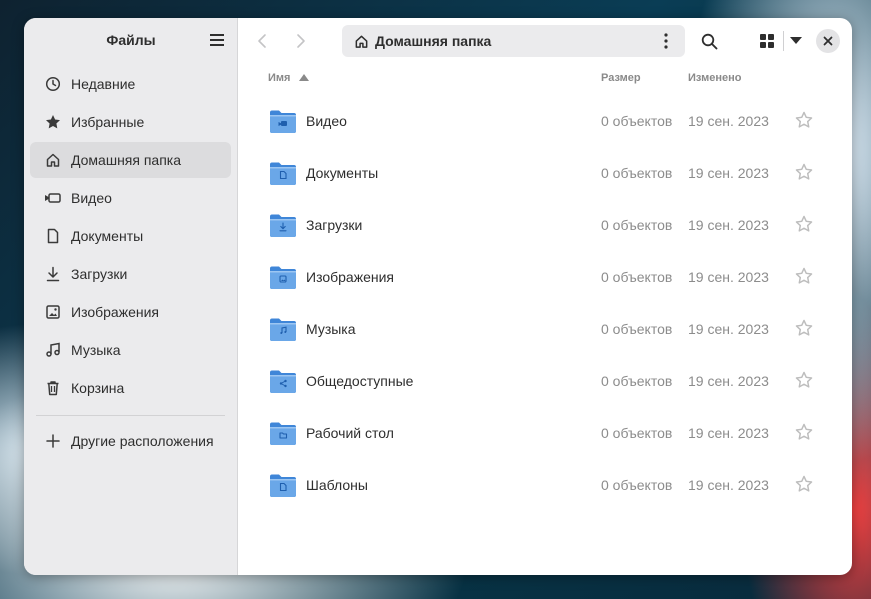  I want to click on caret-down-icon, so click(796, 40).